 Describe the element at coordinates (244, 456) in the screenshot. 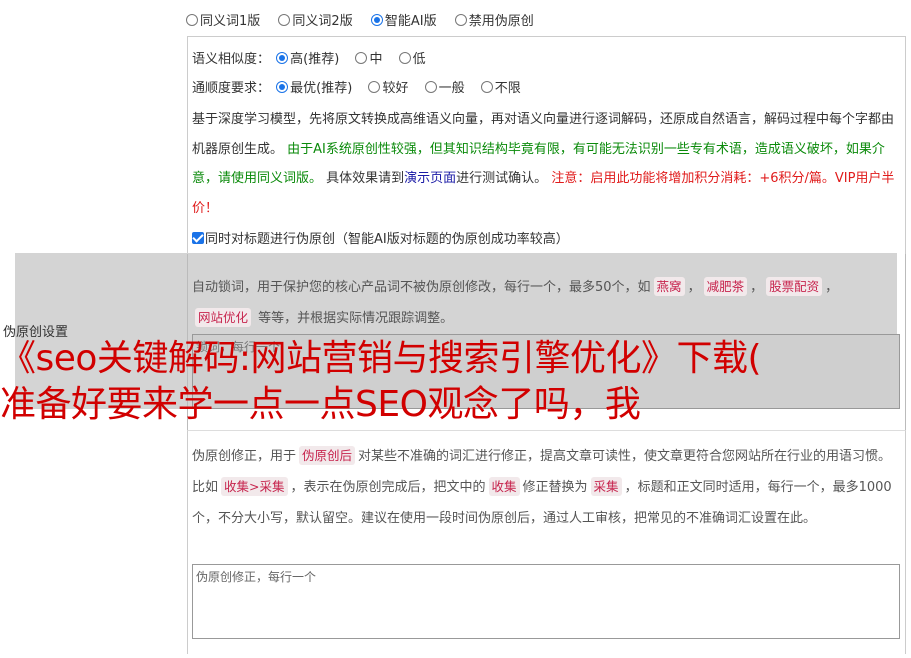

I see `fix-desc-text: 伪原创修正，用于` at that location.